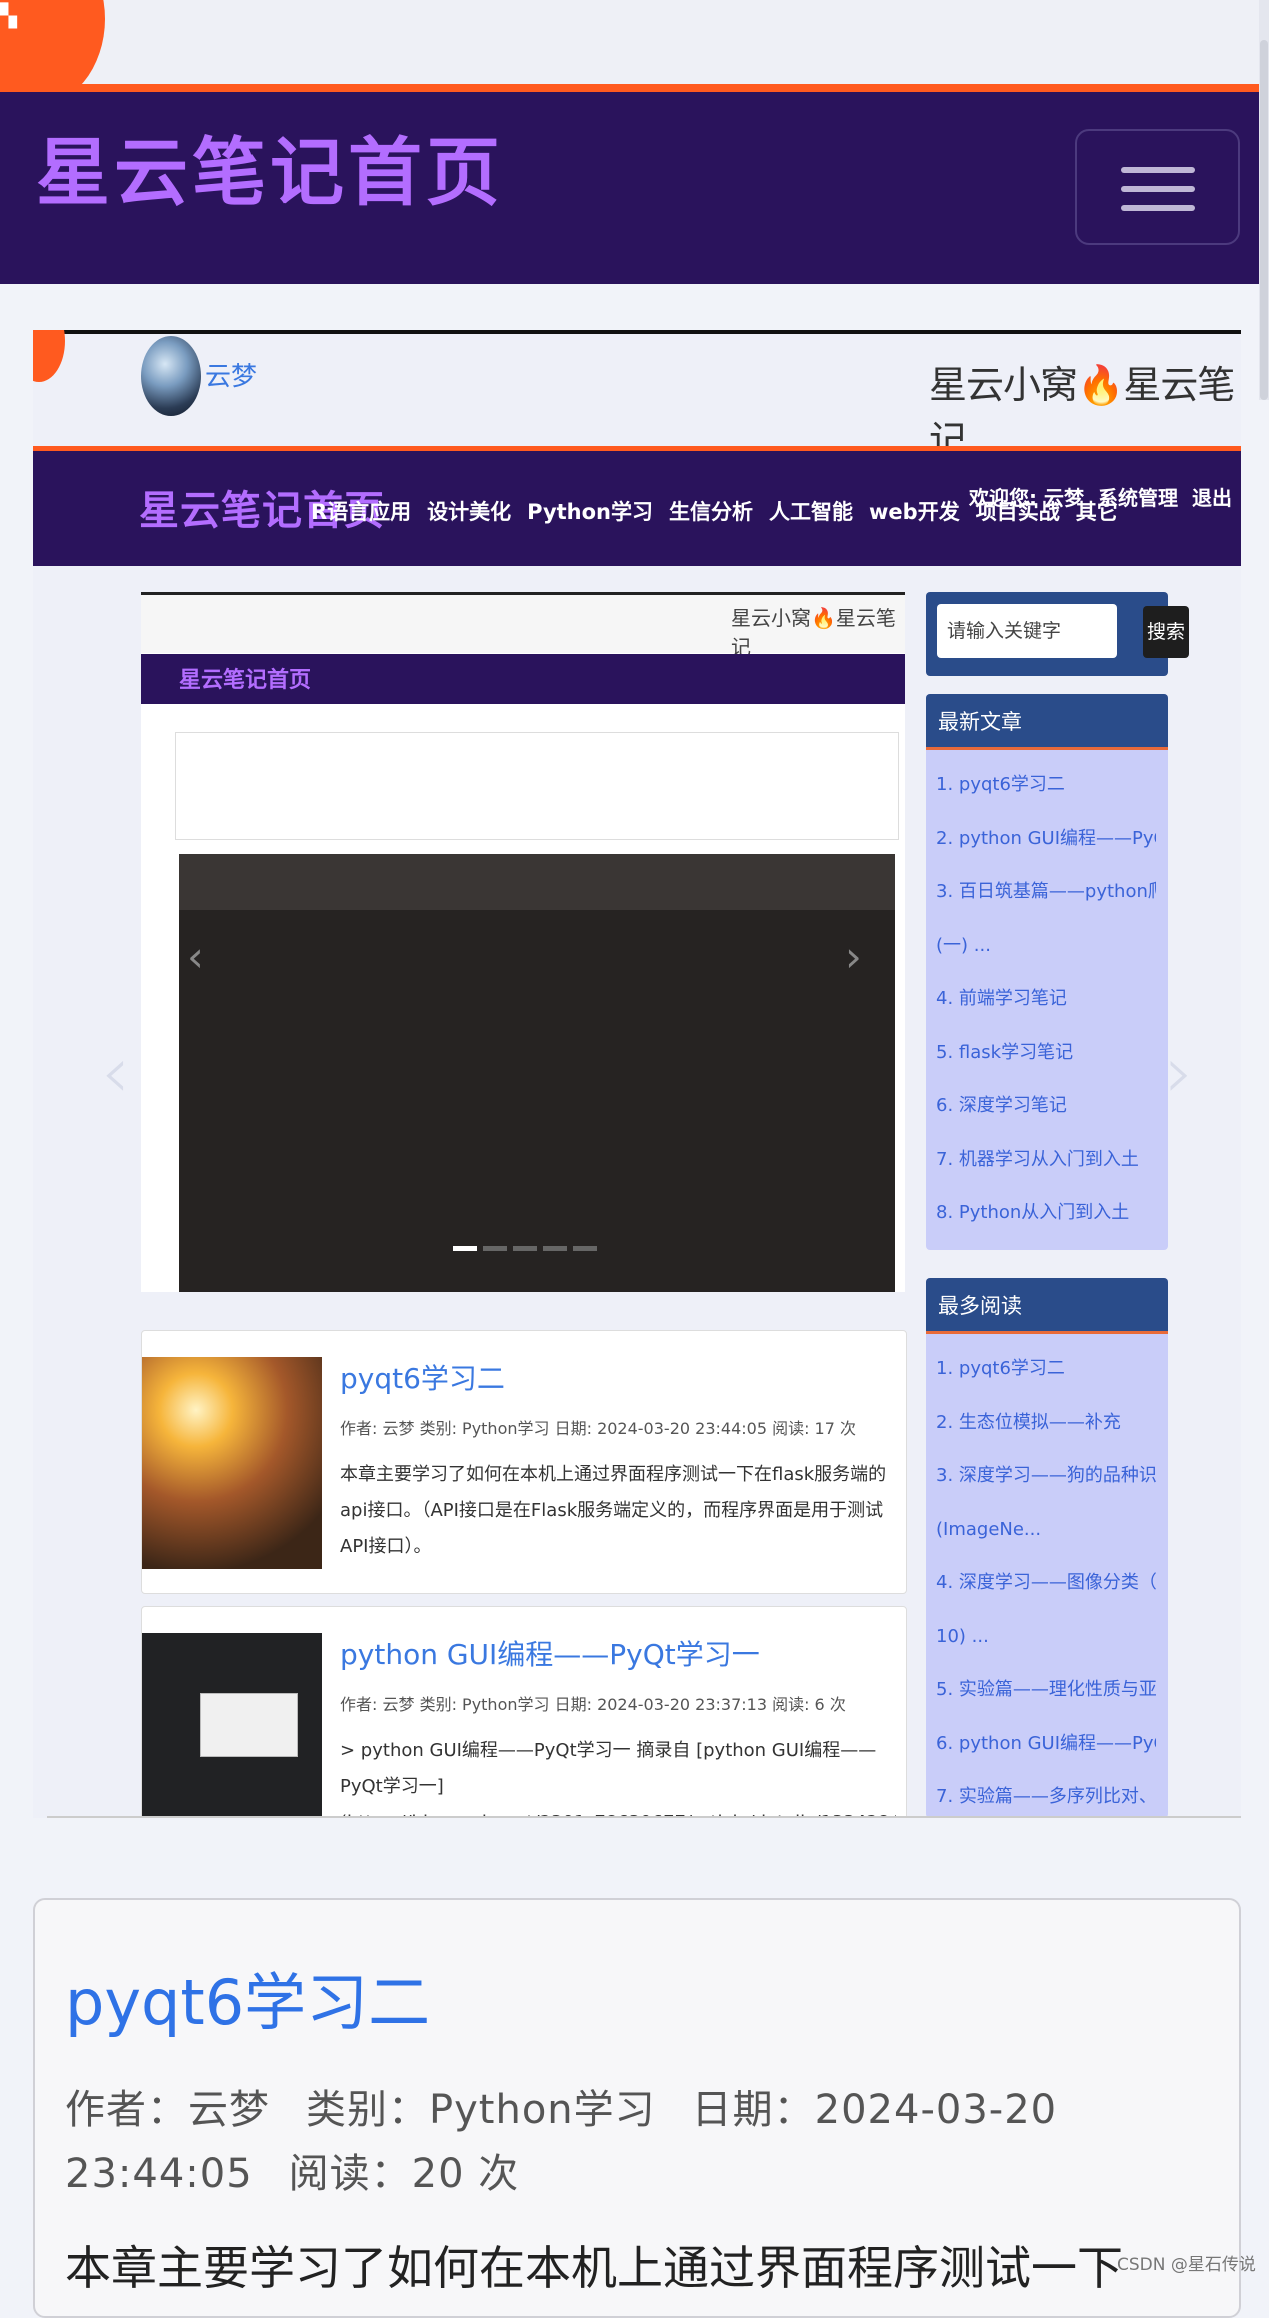 Image resolution: width=1269 pixels, height=2318 pixels. Describe the element at coordinates (1046, 1689) in the screenshot. I see `list-item: 5. 实验篇——理化性质与亚细胞定位` at that location.